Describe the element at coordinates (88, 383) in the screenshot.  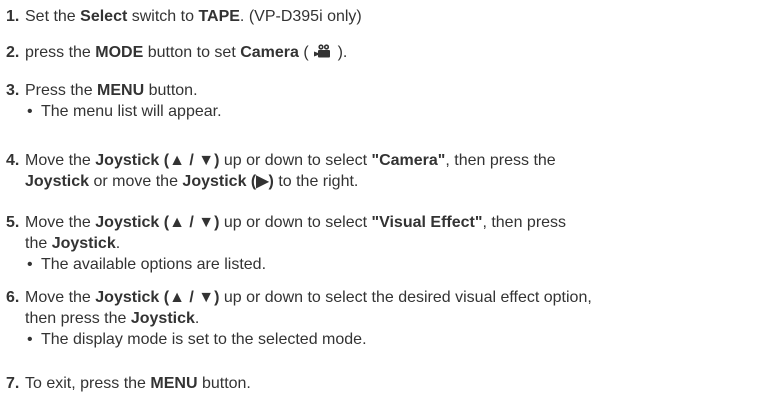
I see `step-text-segment: To exit, press the` at that location.